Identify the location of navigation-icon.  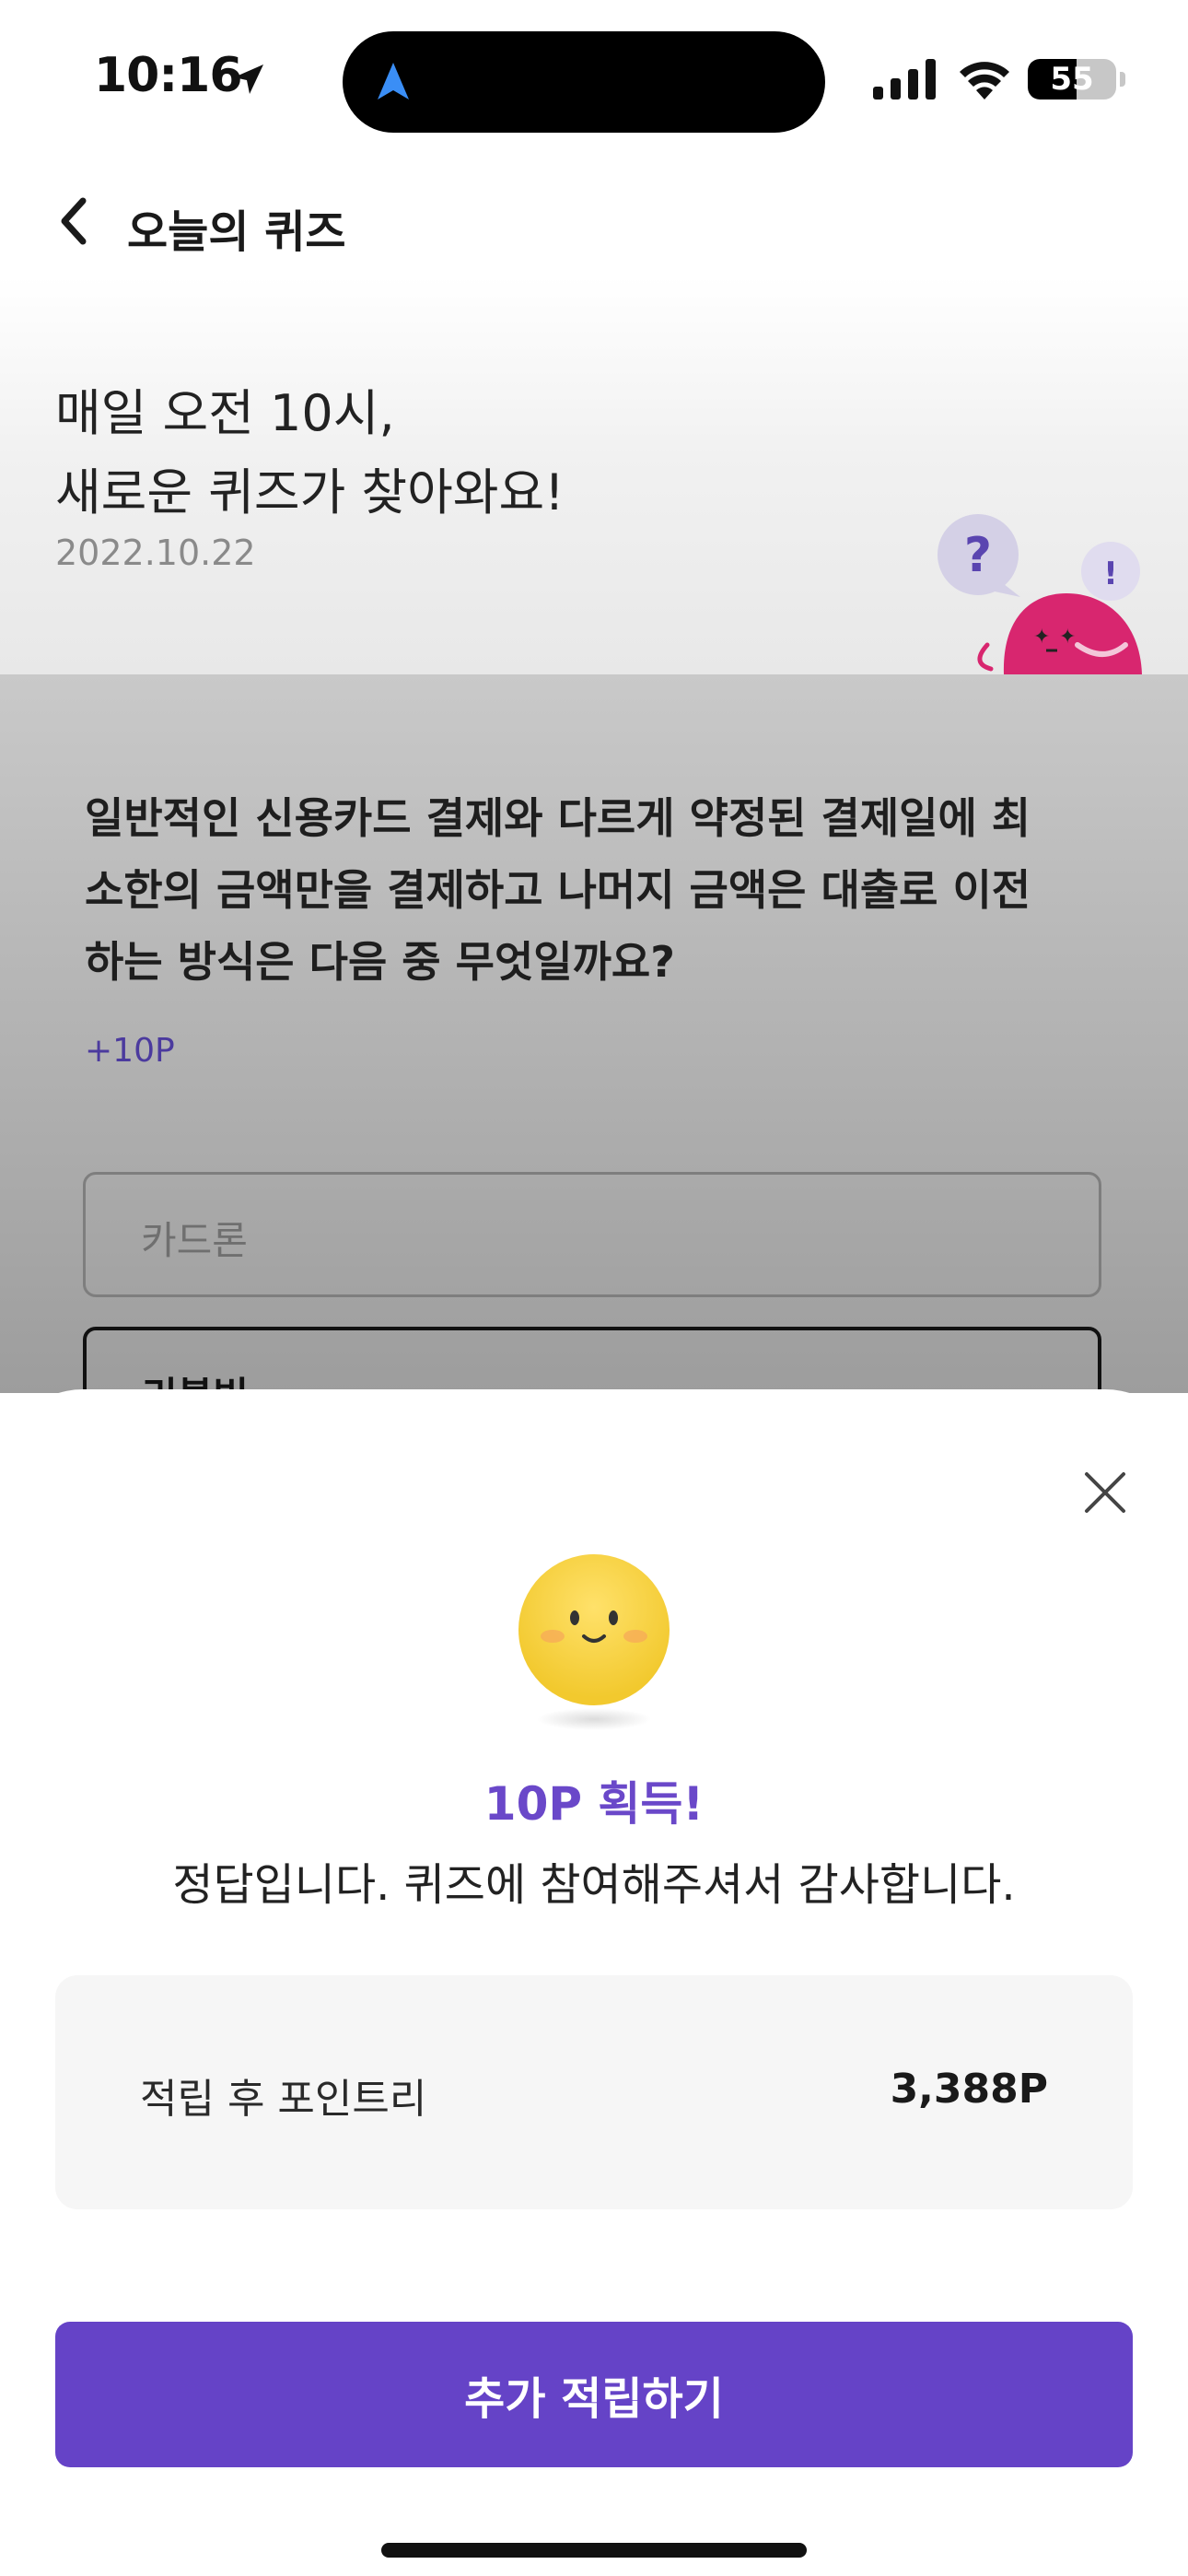
(393, 81).